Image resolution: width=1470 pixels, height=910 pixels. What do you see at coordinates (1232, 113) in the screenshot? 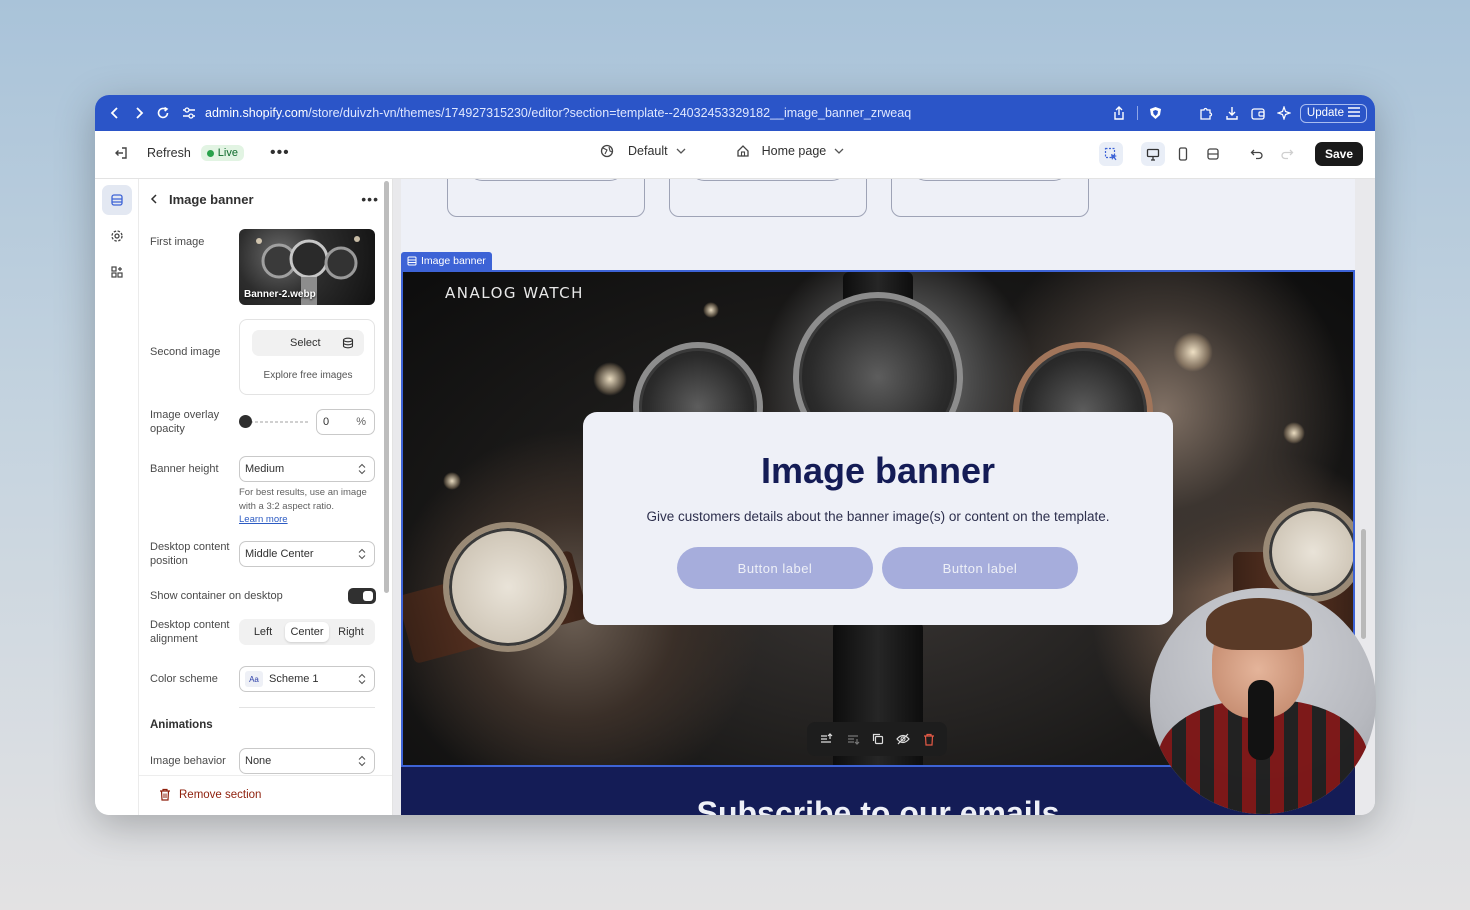
I see `download-icon` at bounding box center [1232, 113].